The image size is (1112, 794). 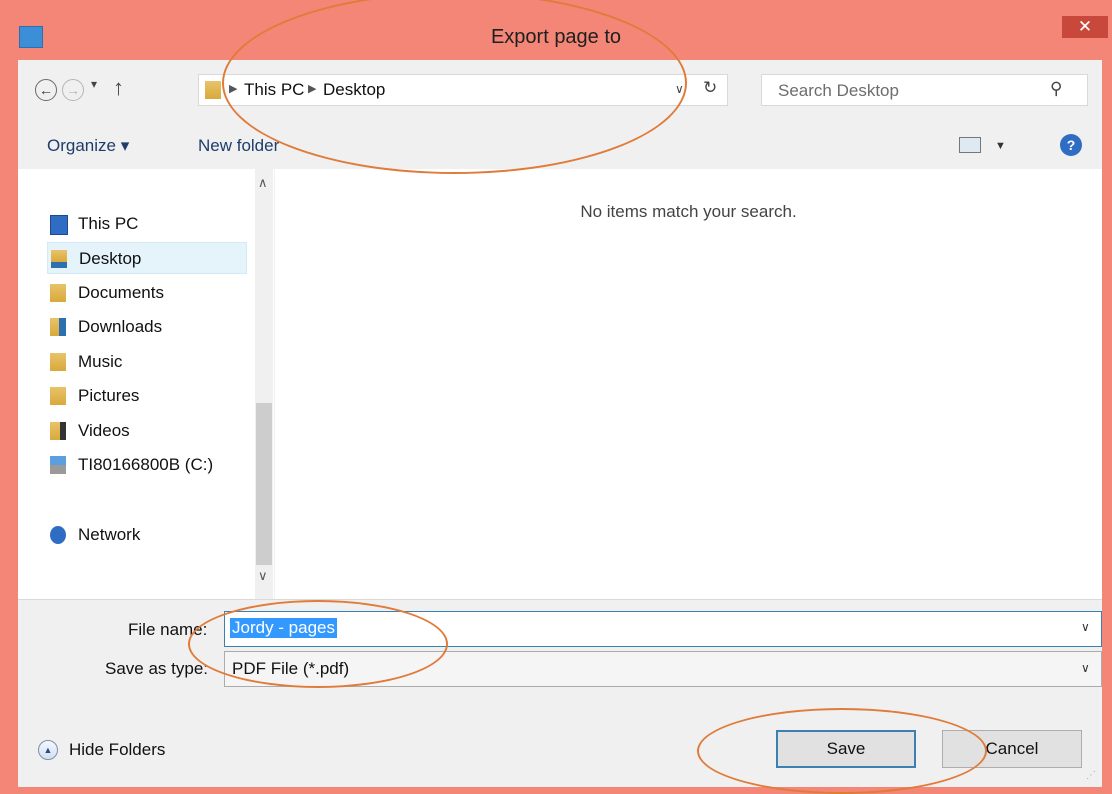 I want to click on refresh-icon: ↻, so click(x=710, y=88).